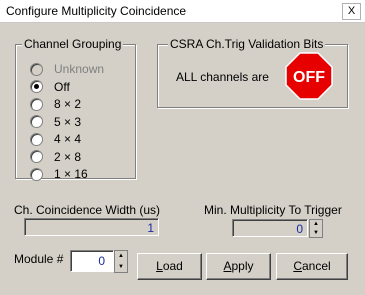 Image resolution: width=365 pixels, height=295 pixels. I want to click on coincidence-width-label: Ch. Coincidence Width (us), so click(87, 210).